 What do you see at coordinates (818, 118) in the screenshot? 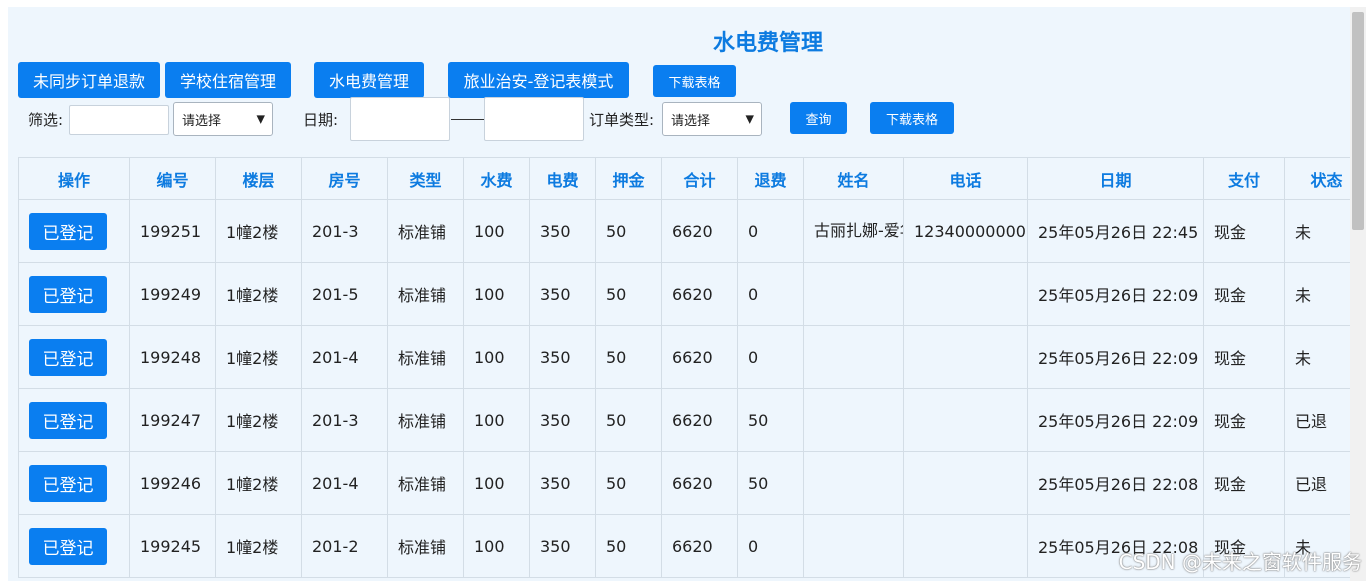
I see `query-button: 查询` at bounding box center [818, 118].